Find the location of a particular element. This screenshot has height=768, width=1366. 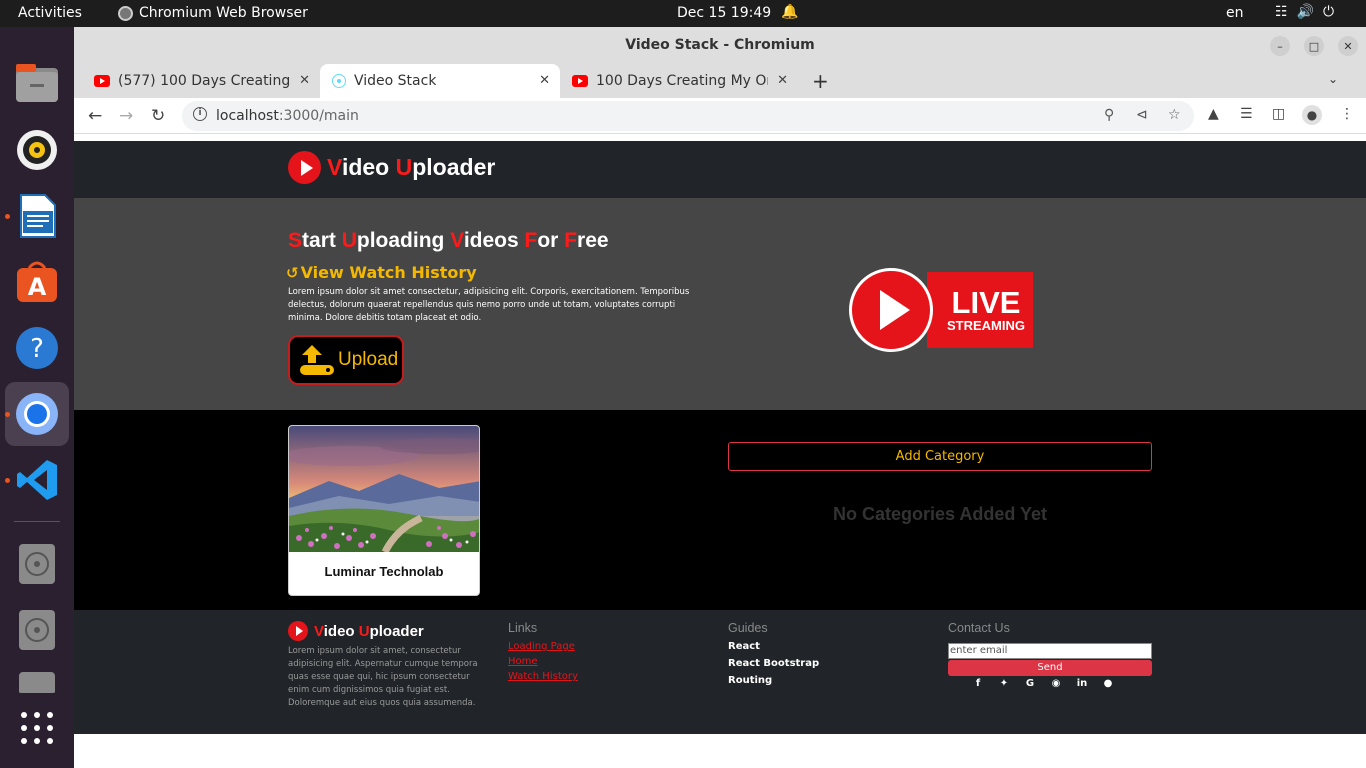

back-button: ← is located at coordinates (95, 116).